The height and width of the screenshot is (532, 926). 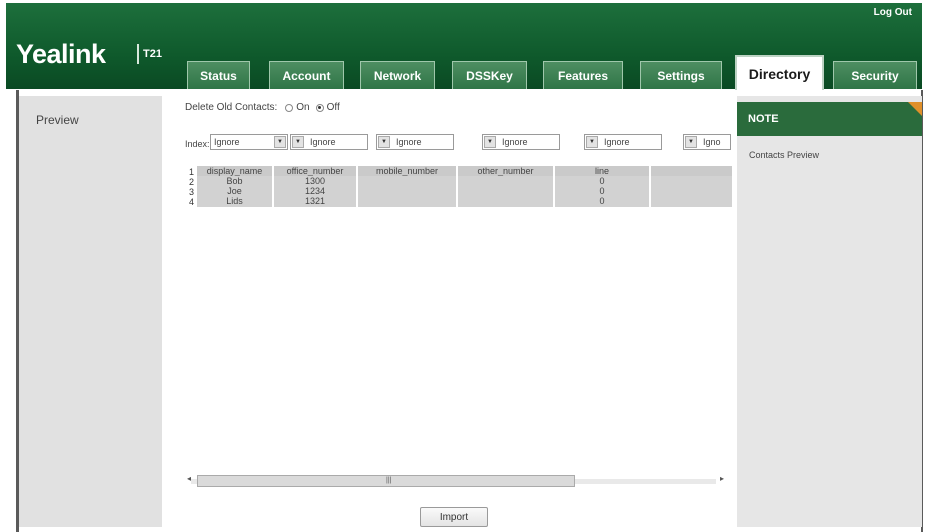 I want to click on column-selector-4-value: Ignore, so click(x=515, y=142).